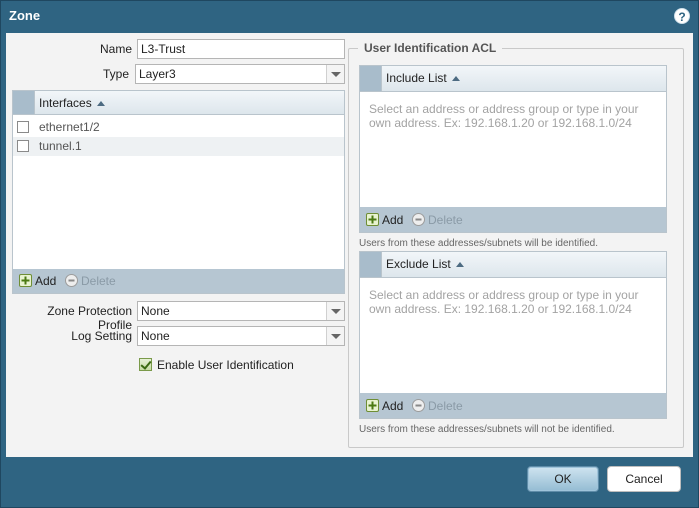 The width and height of the screenshot is (699, 508). What do you see at coordinates (241, 336) in the screenshot?
I see `log-setting-select: None` at bounding box center [241, 336].